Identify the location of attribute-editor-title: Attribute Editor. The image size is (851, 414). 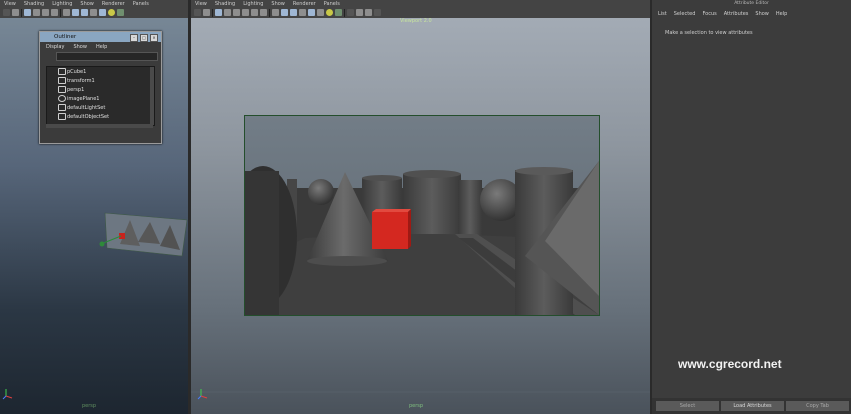
(751, 3).